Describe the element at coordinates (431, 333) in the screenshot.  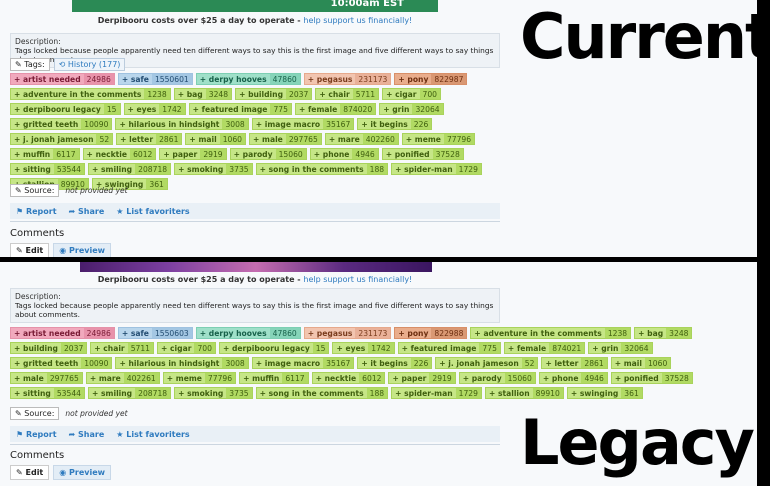
I see `tag-item: + pony 822988` at that location.